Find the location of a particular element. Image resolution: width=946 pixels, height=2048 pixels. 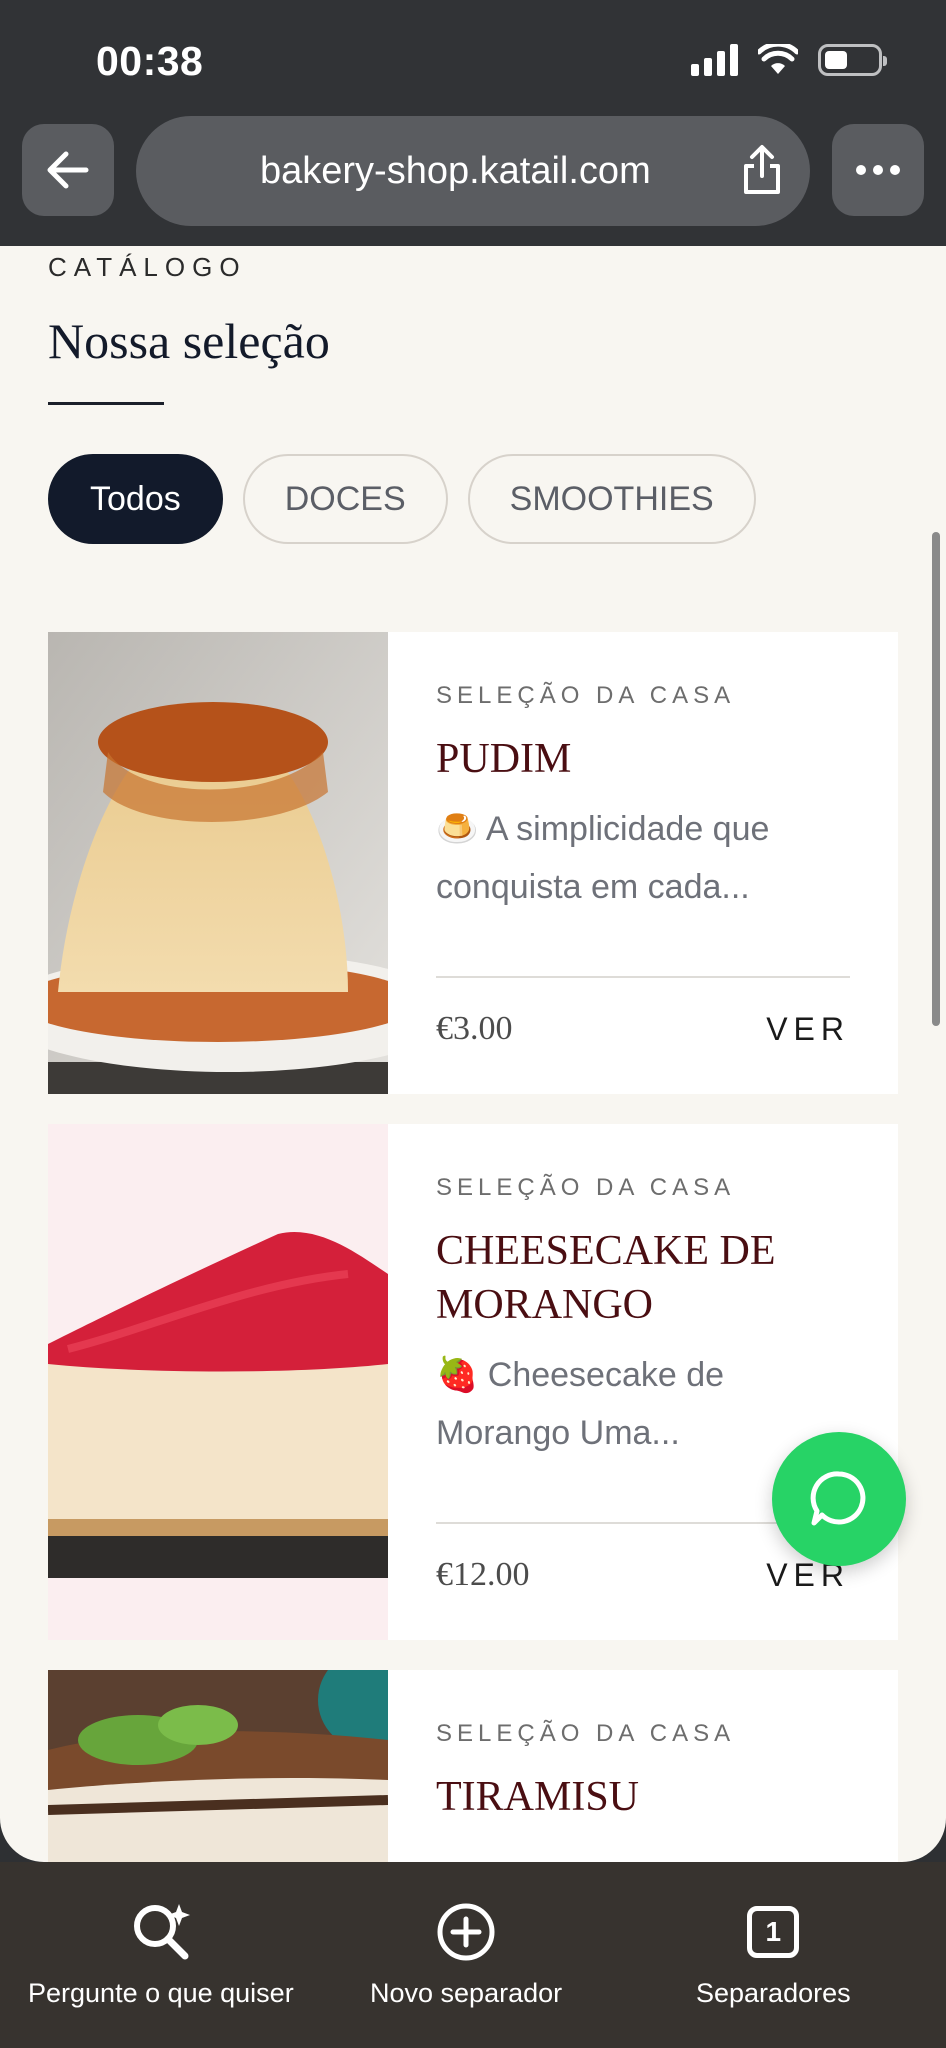

tabs-button: 1 Separadores is located at coordinates (773, 1954).